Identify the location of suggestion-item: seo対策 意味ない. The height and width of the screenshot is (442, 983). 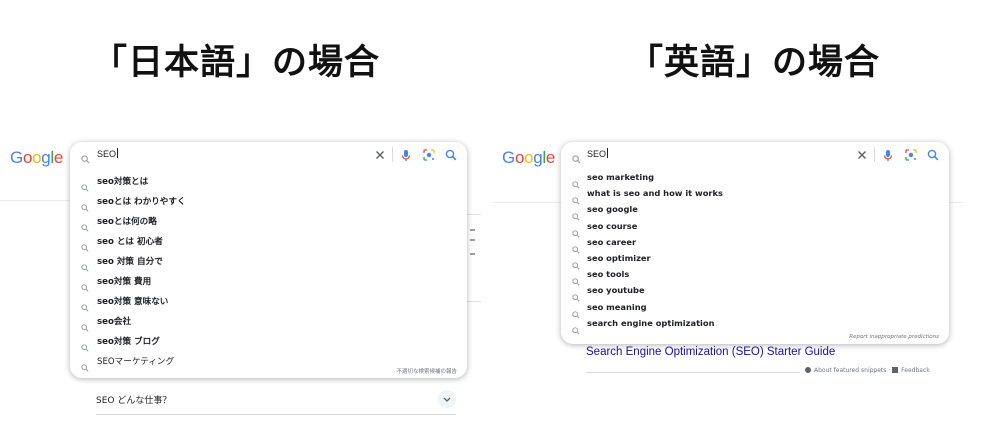
(268, 302).